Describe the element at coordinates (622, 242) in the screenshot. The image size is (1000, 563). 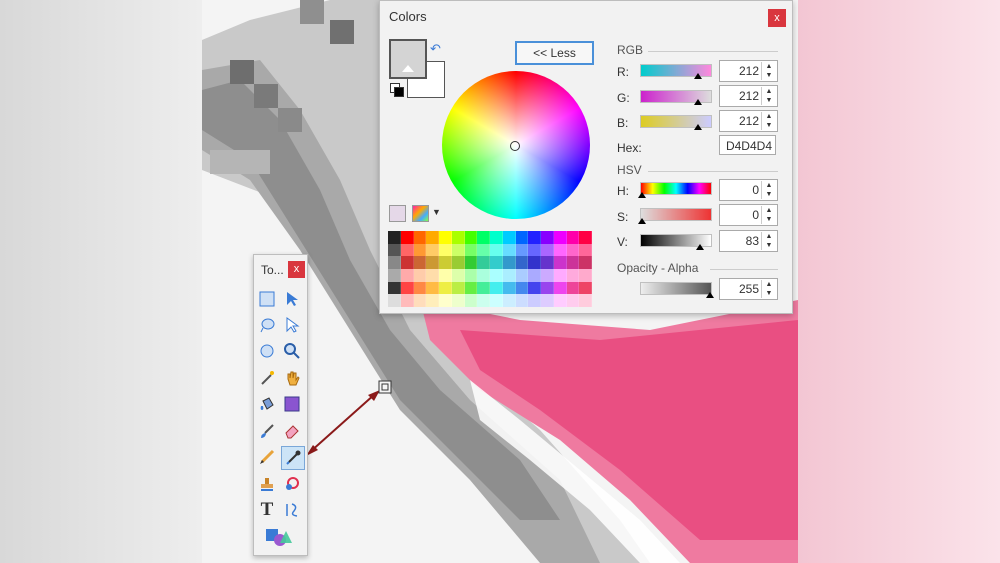
I see `v-label: V:` at that location.